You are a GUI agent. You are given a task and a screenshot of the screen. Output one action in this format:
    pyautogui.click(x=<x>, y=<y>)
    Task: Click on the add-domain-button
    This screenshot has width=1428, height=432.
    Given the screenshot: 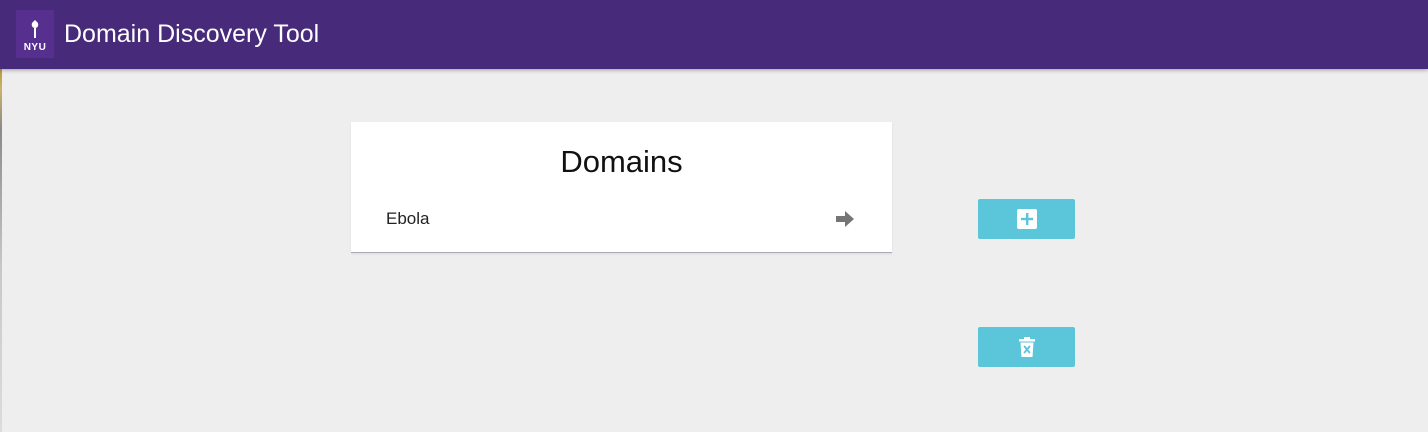 What is the action you would take?
    pyautogui.click(x=1026, y=219)
    